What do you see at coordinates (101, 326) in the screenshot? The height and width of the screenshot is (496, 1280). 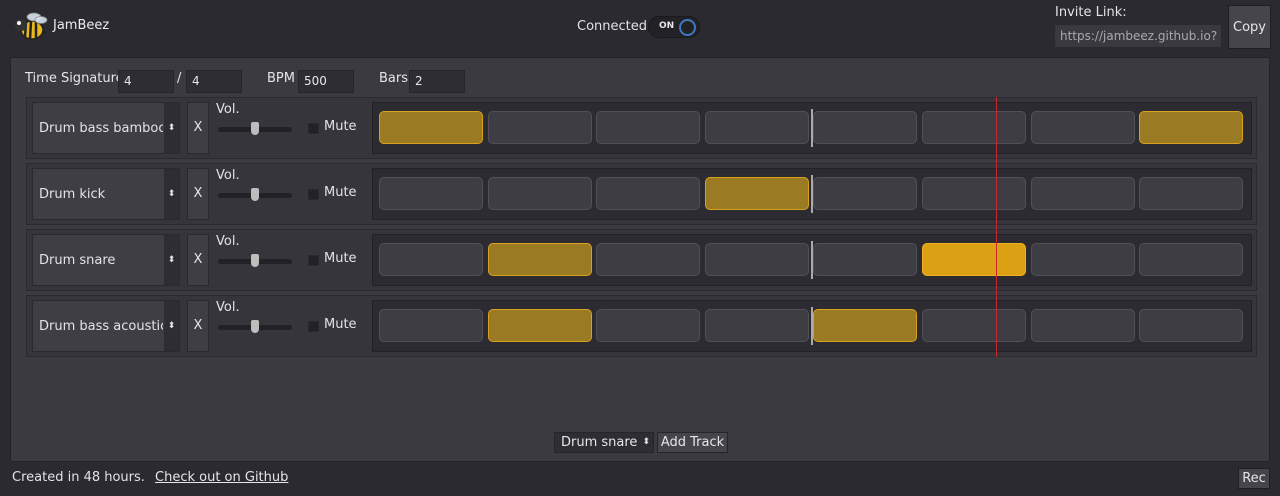 I see `track-name: Drum bass acoustic` at bounding box center [101, 326].